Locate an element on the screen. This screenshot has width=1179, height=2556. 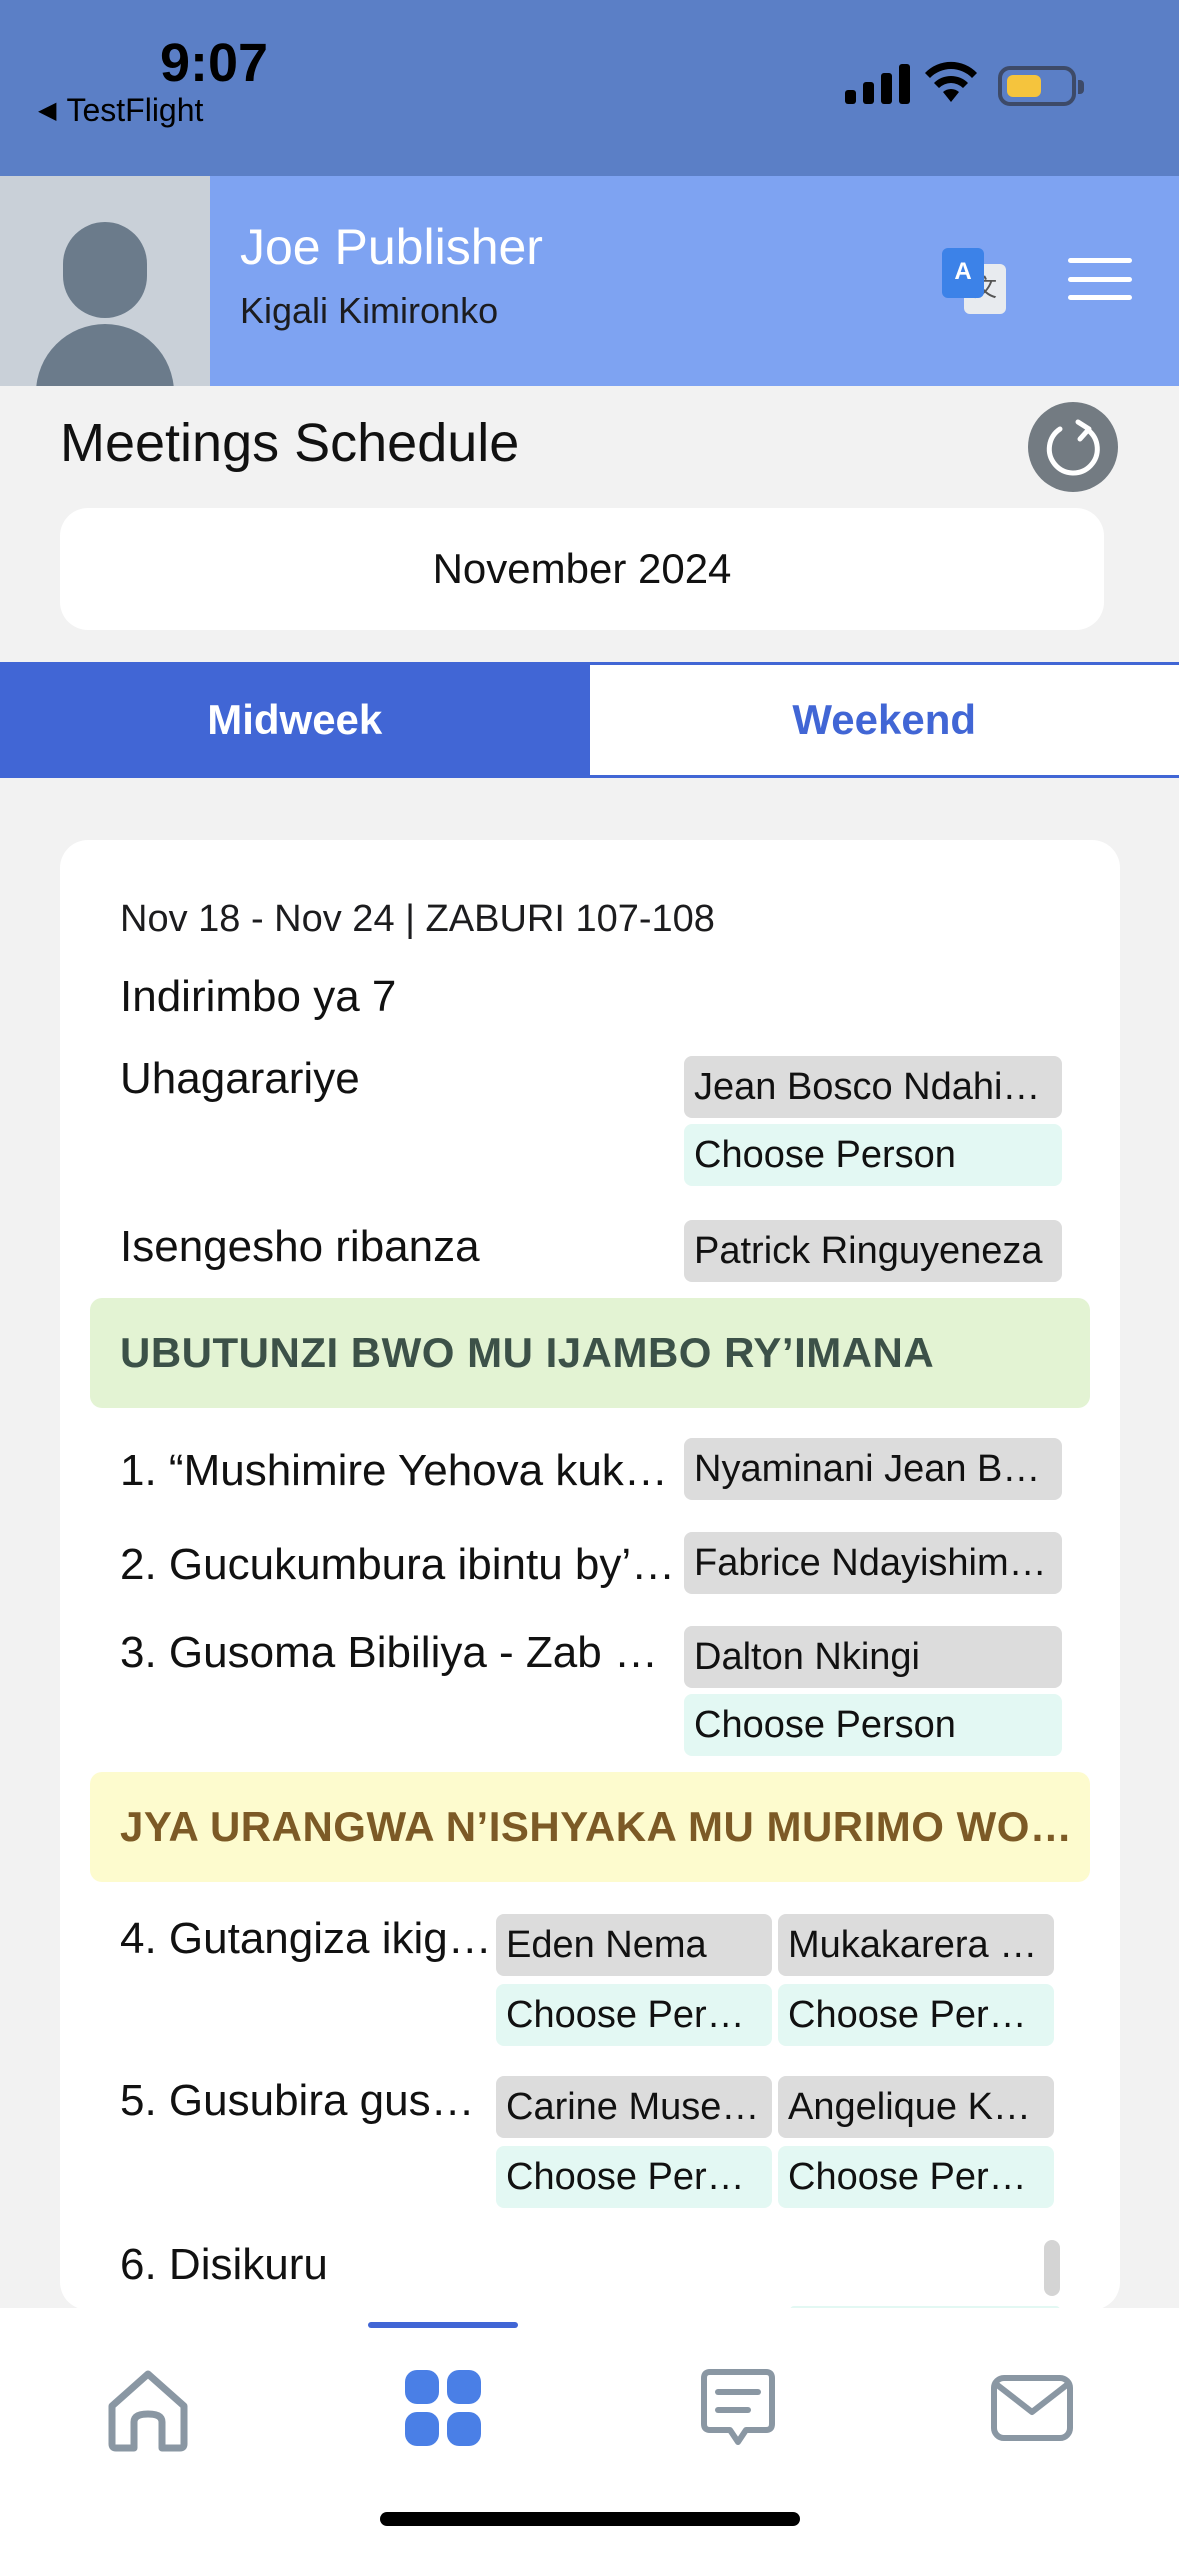
grid-icon is located at coordinates (443, 2408).